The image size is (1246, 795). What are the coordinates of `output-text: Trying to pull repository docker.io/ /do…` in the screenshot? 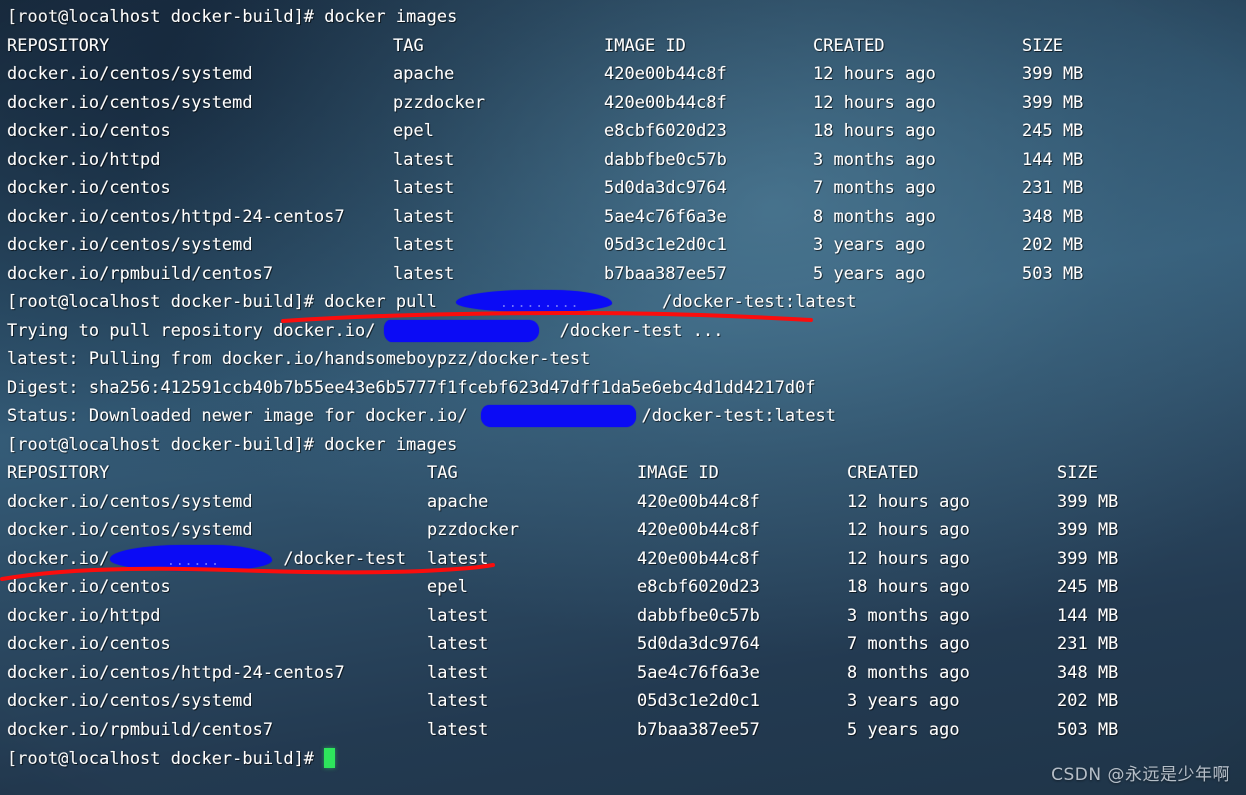 It's located at (365, 331).